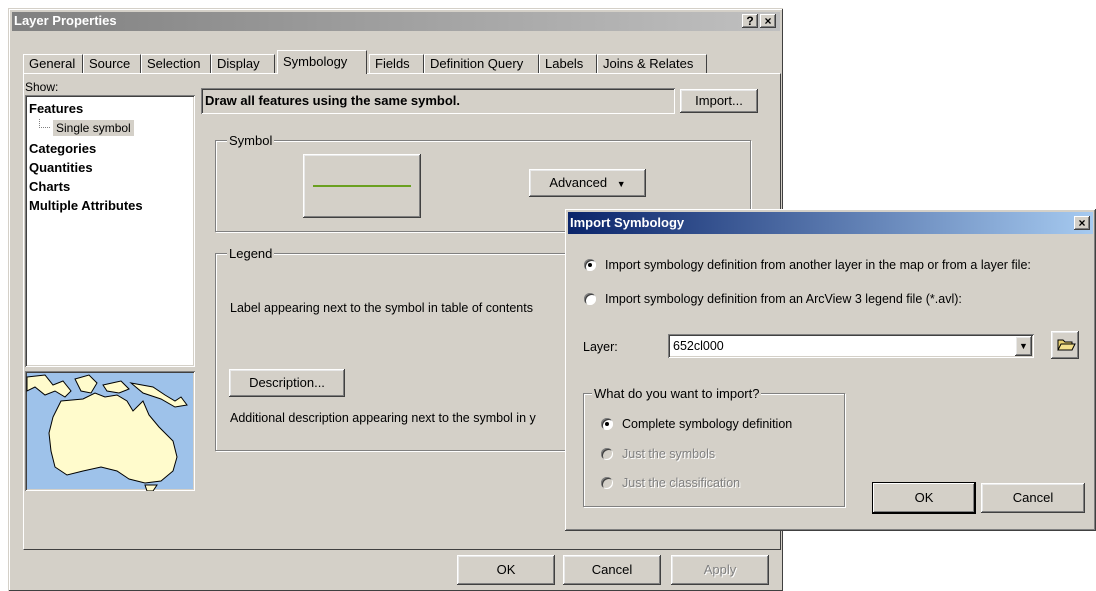 Image resolution: width=1096 pixels, height=591 pixels. I want to click on apply-button: Apply, so click(720, 570).